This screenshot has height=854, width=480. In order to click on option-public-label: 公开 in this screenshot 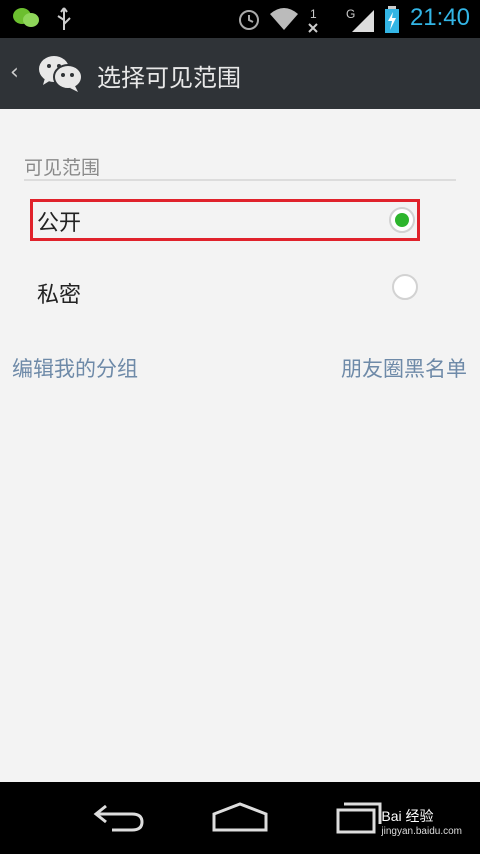, I will do `click(59, 223)`.